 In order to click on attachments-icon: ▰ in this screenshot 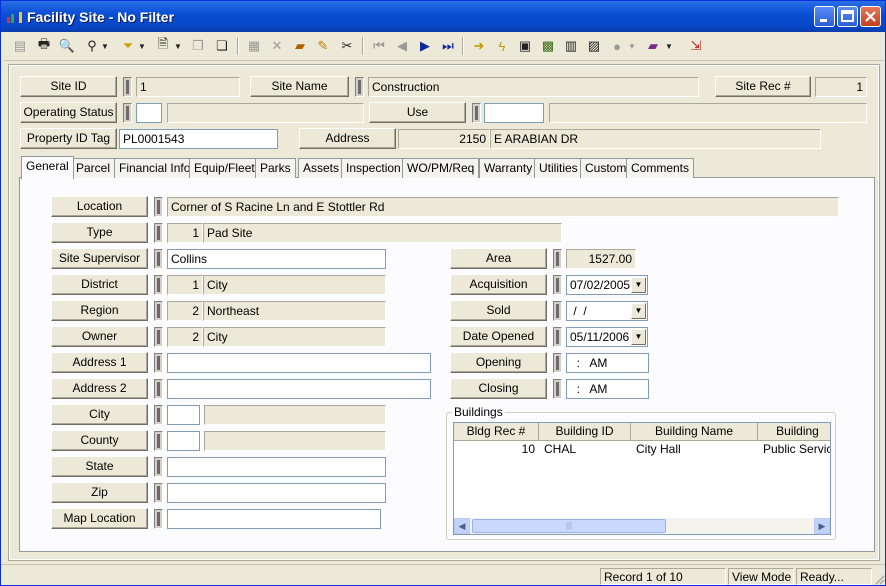, I will do `click(300, 46)`.